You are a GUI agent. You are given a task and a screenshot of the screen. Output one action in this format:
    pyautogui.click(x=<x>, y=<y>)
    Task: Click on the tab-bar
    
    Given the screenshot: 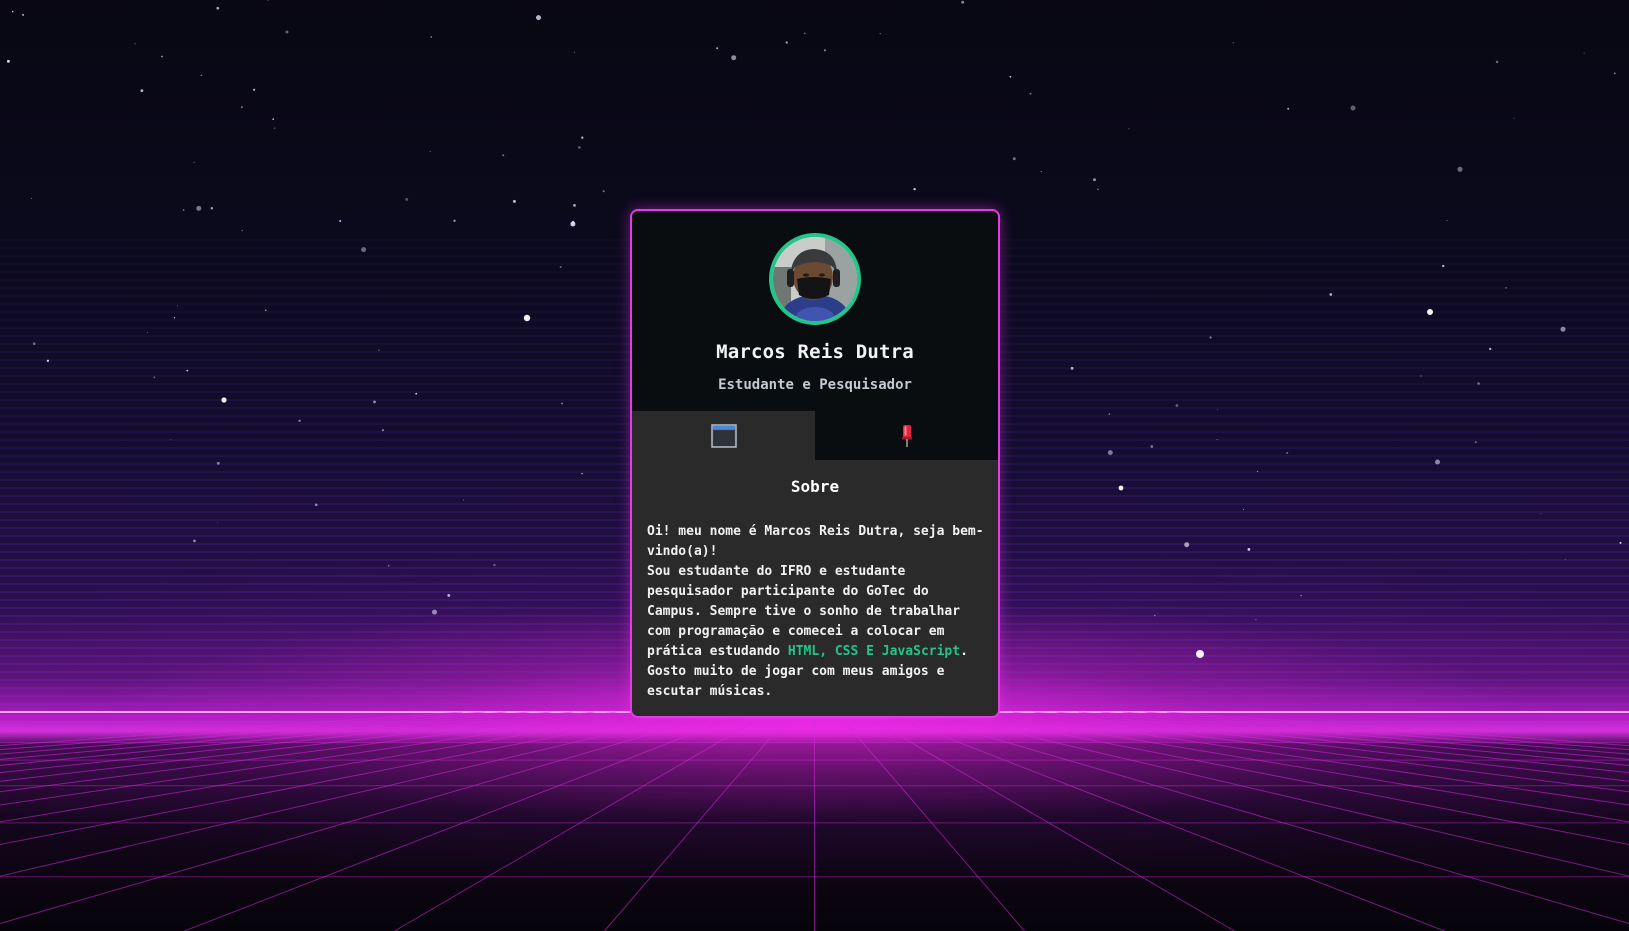 What is the action you would take?
    pyautogui.click(x=815, y=435)
    